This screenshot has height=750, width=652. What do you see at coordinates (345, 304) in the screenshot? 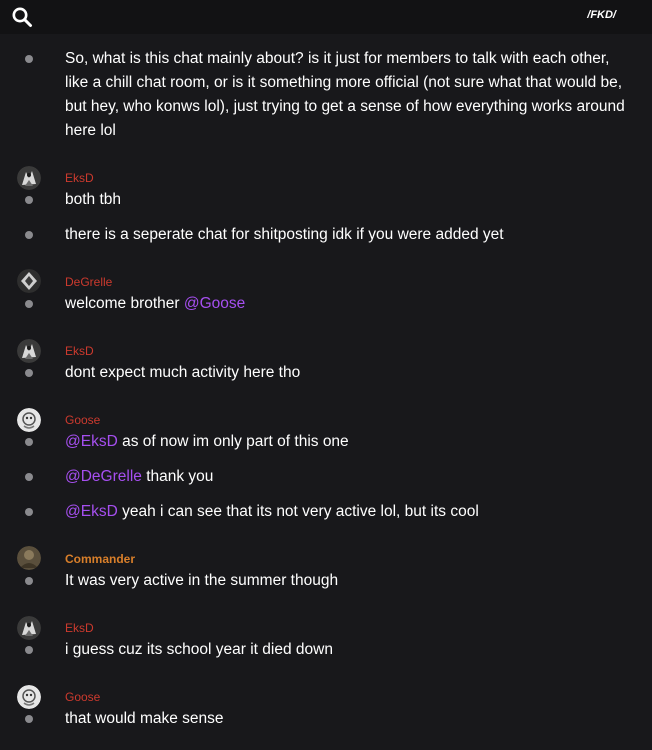
I see `message-text: welcome brother @Goose` at bounding box center [345, 304].